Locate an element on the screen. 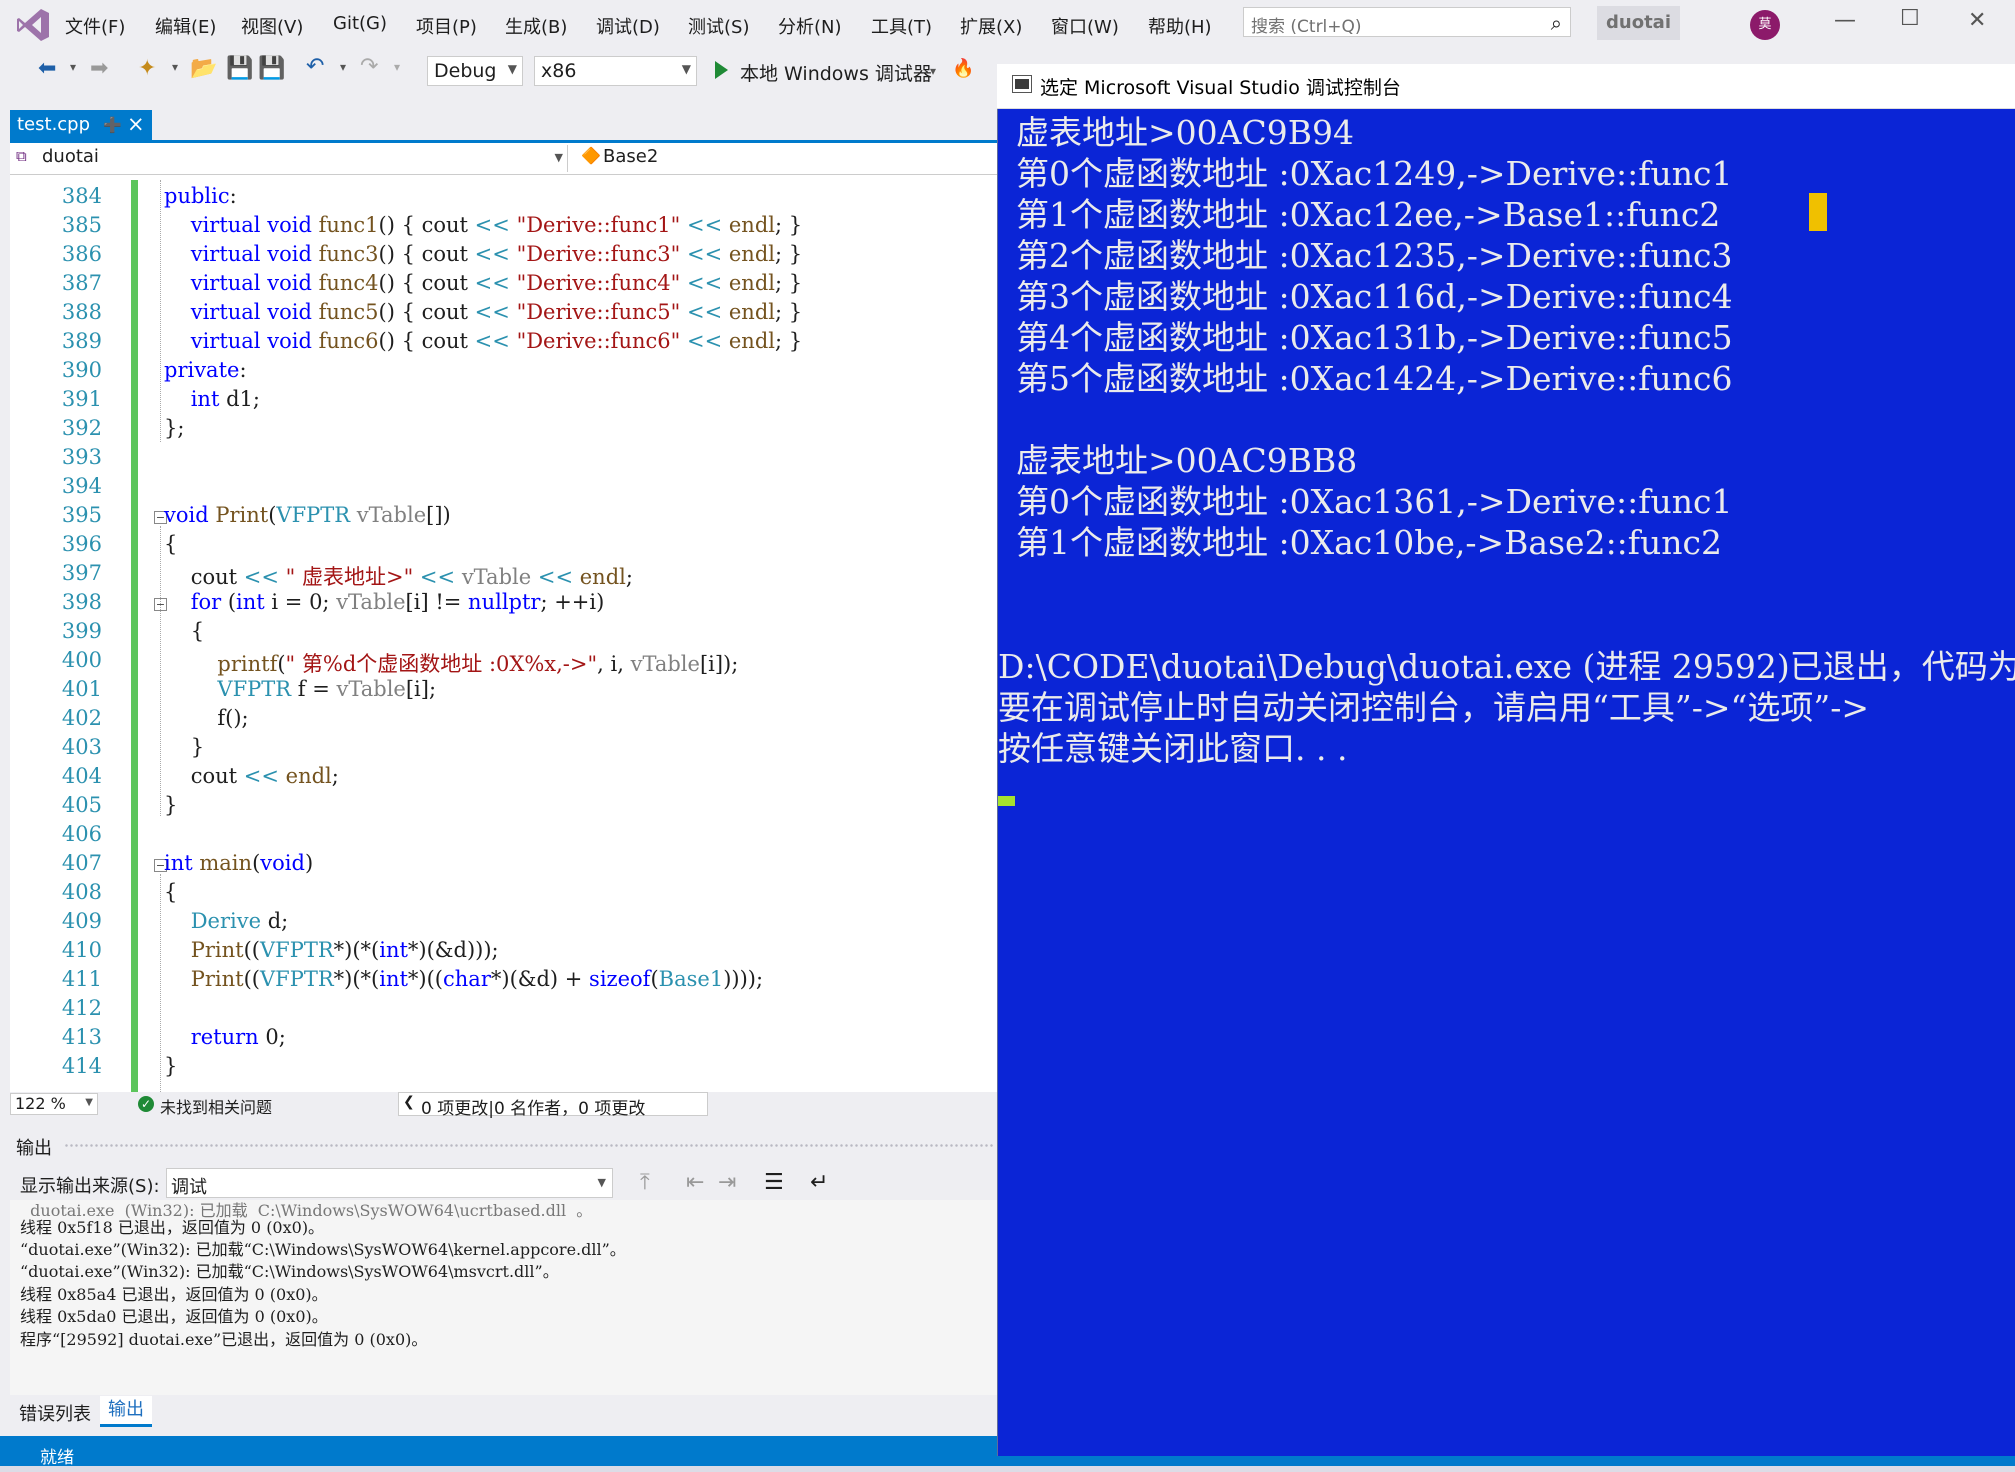  tab-output: 输出 is located at coordinates (126, 1411).